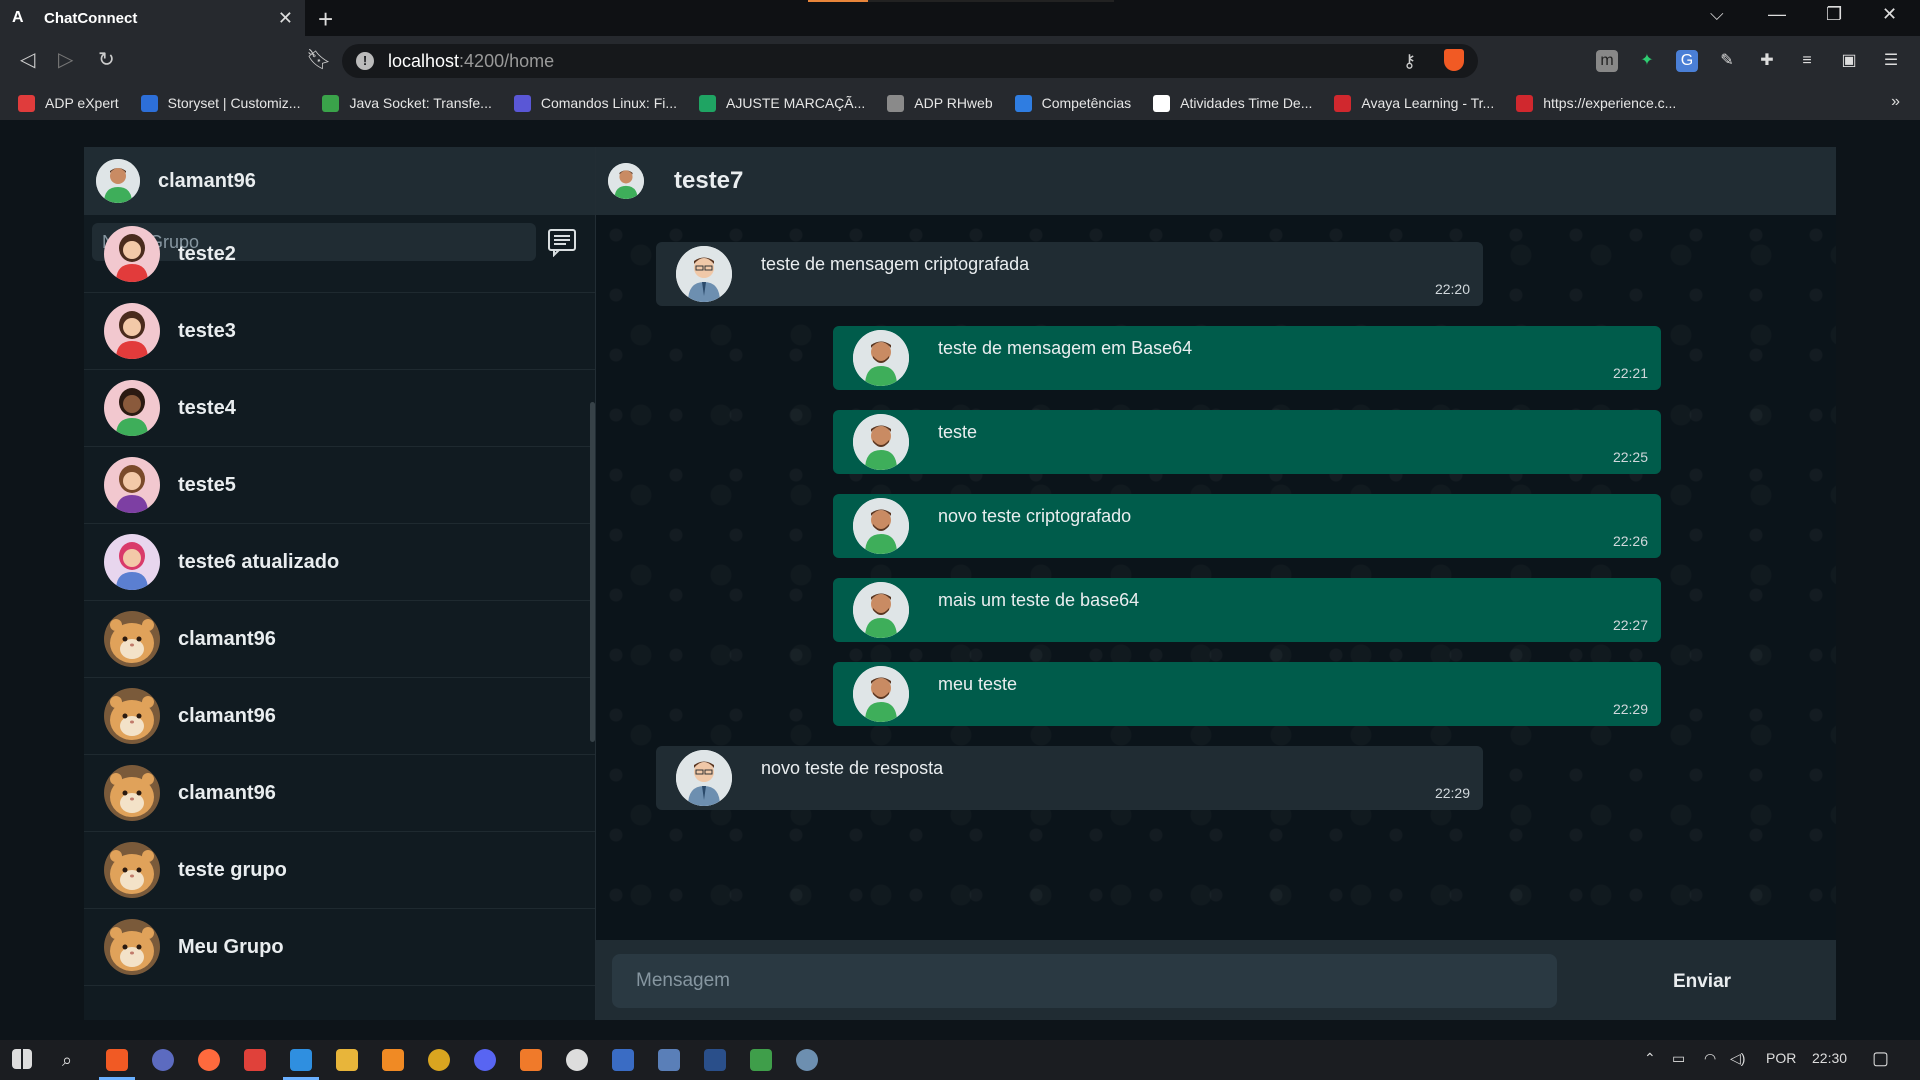 The image size is (1920, 1080). Describe the element at coordinates (1607, 61) in the screenshot. I see `extension-m-icon: m` at that location.